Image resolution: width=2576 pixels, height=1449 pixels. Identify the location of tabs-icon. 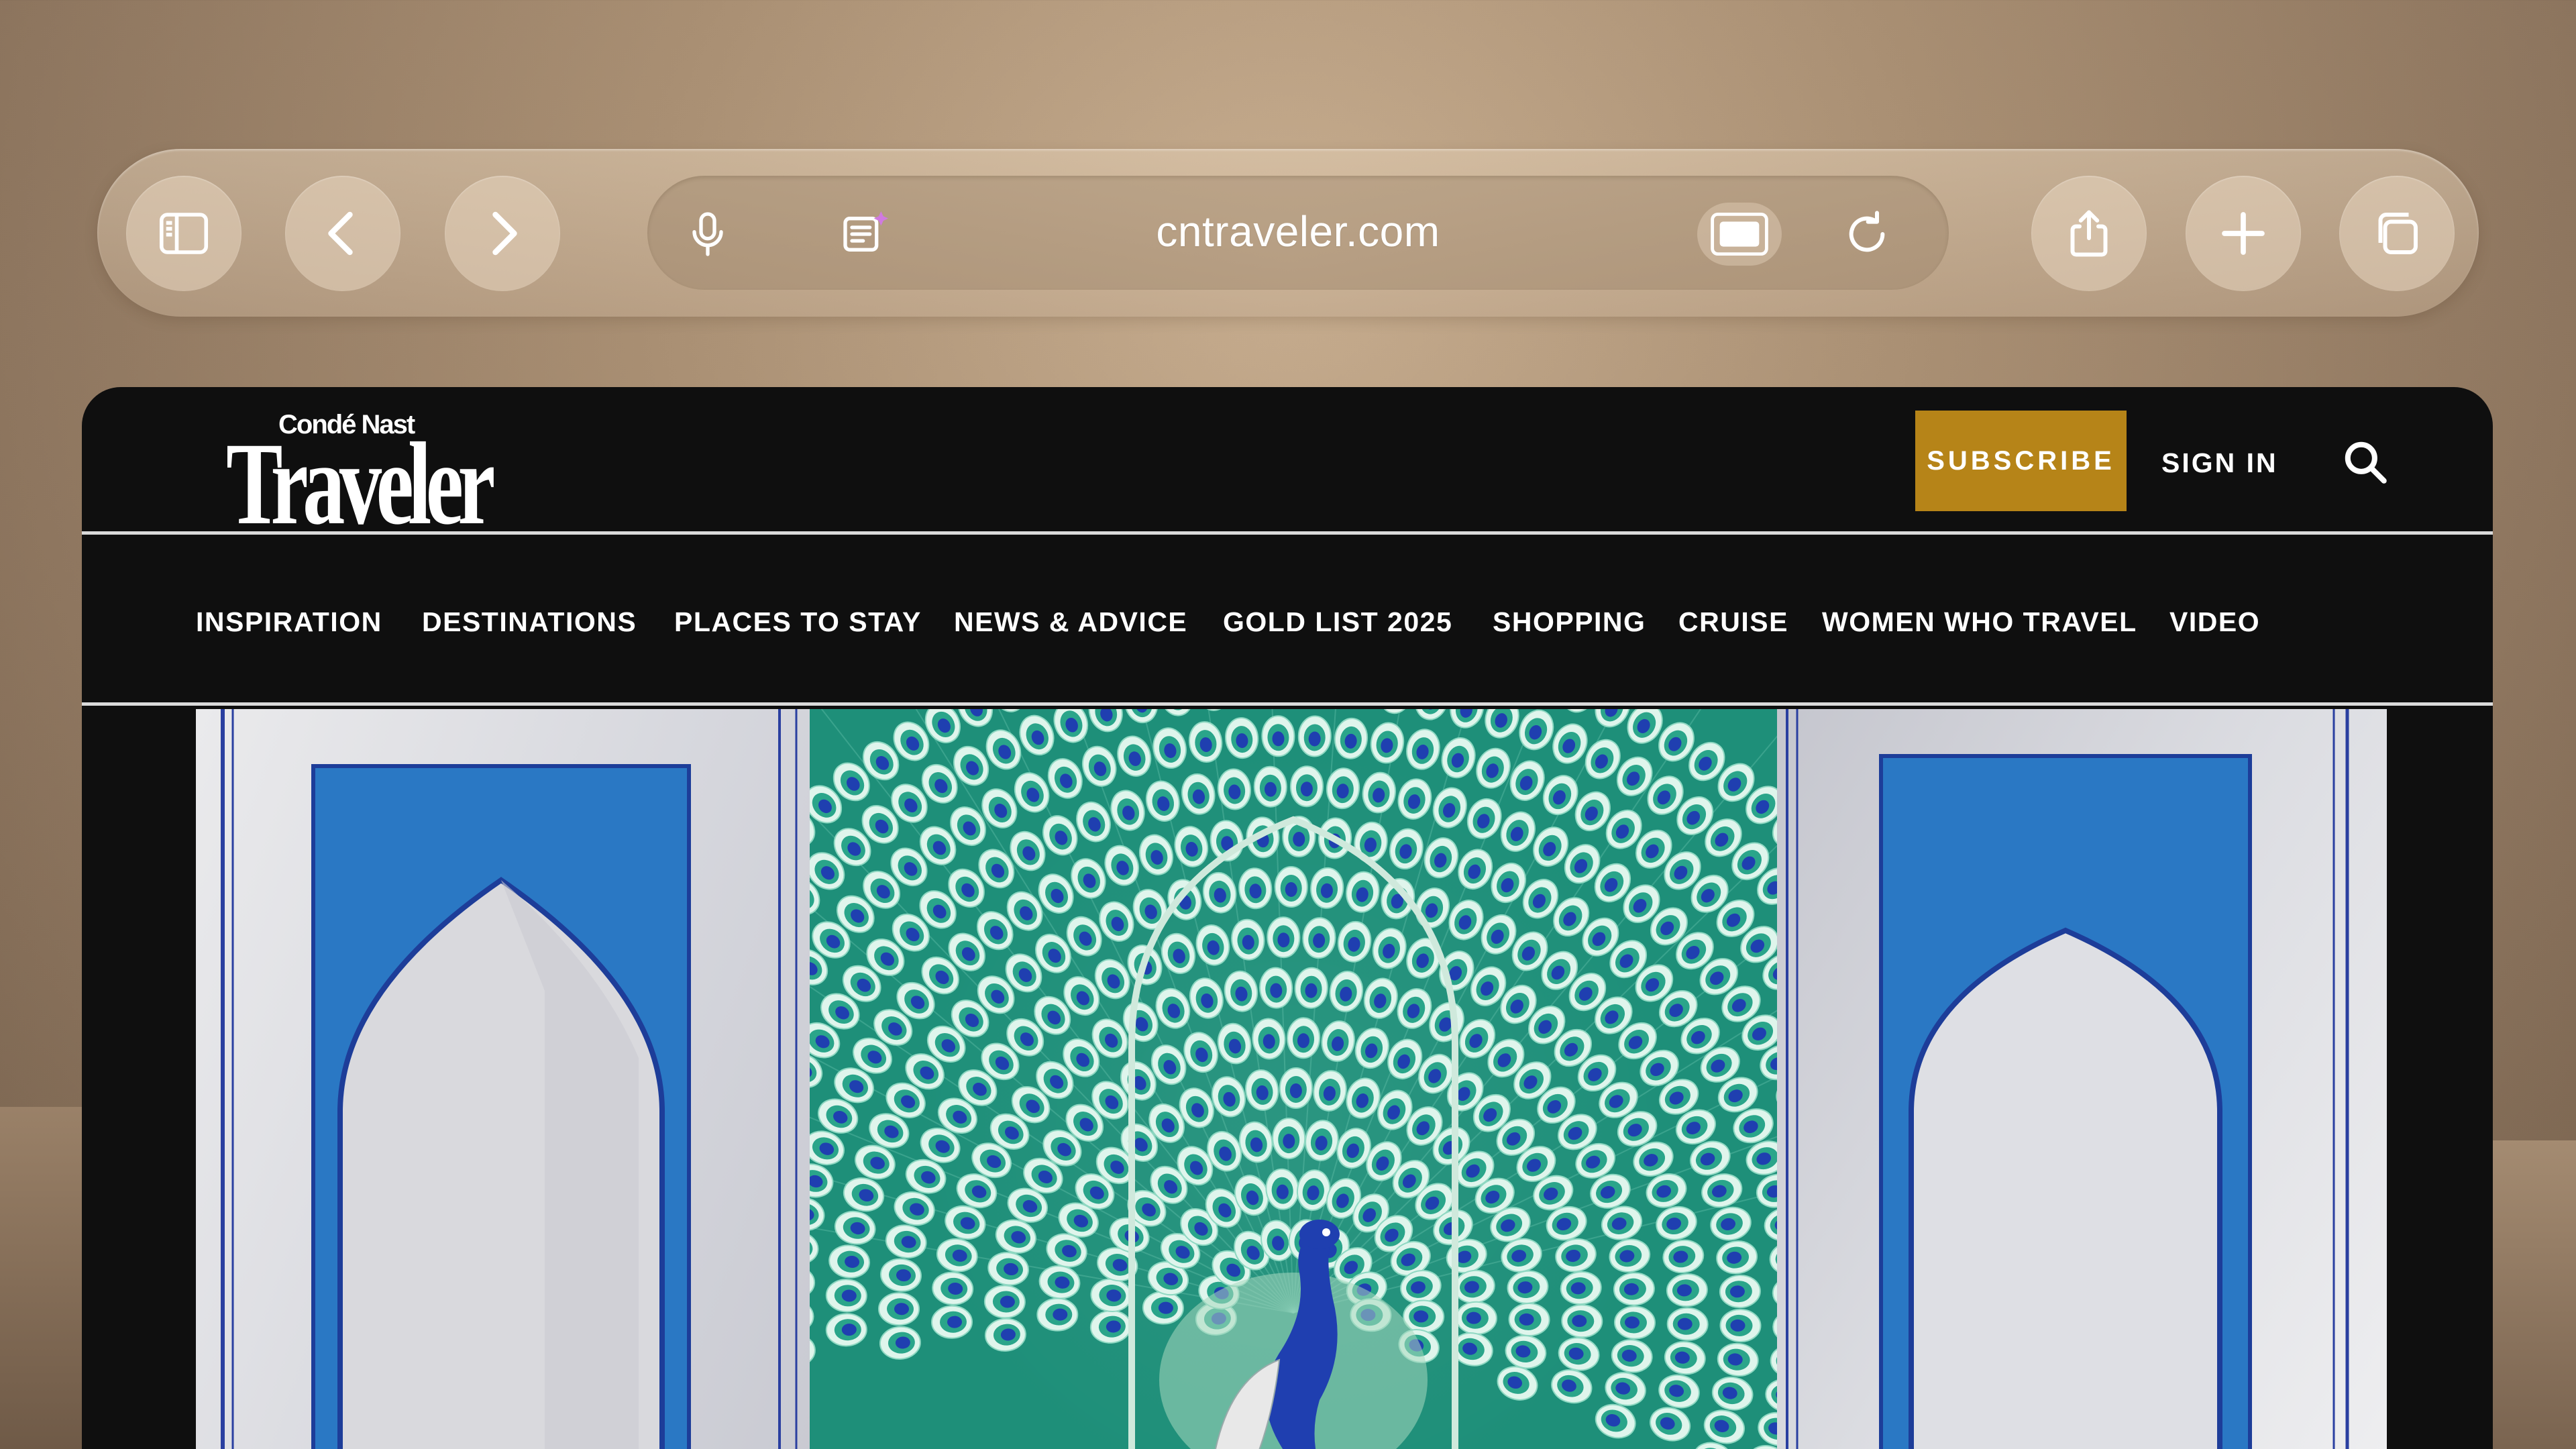
(2398, 233).